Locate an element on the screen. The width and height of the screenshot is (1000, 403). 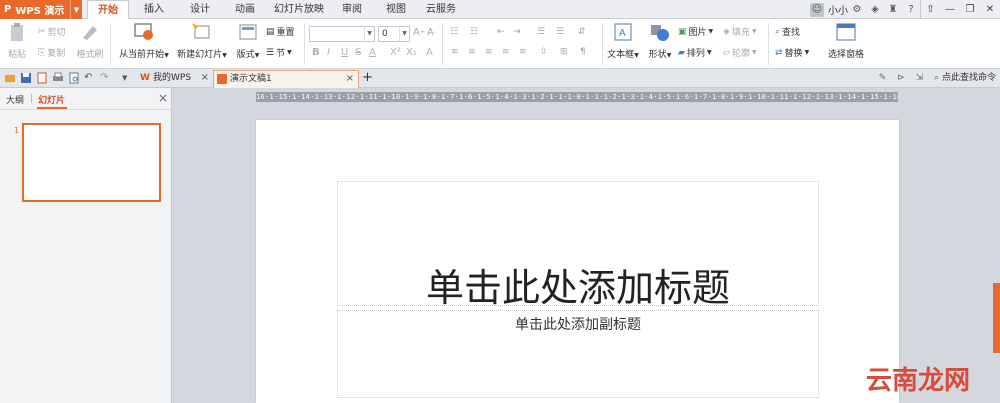
distribute-icon: ≡ is located at coordinates (523, 52).